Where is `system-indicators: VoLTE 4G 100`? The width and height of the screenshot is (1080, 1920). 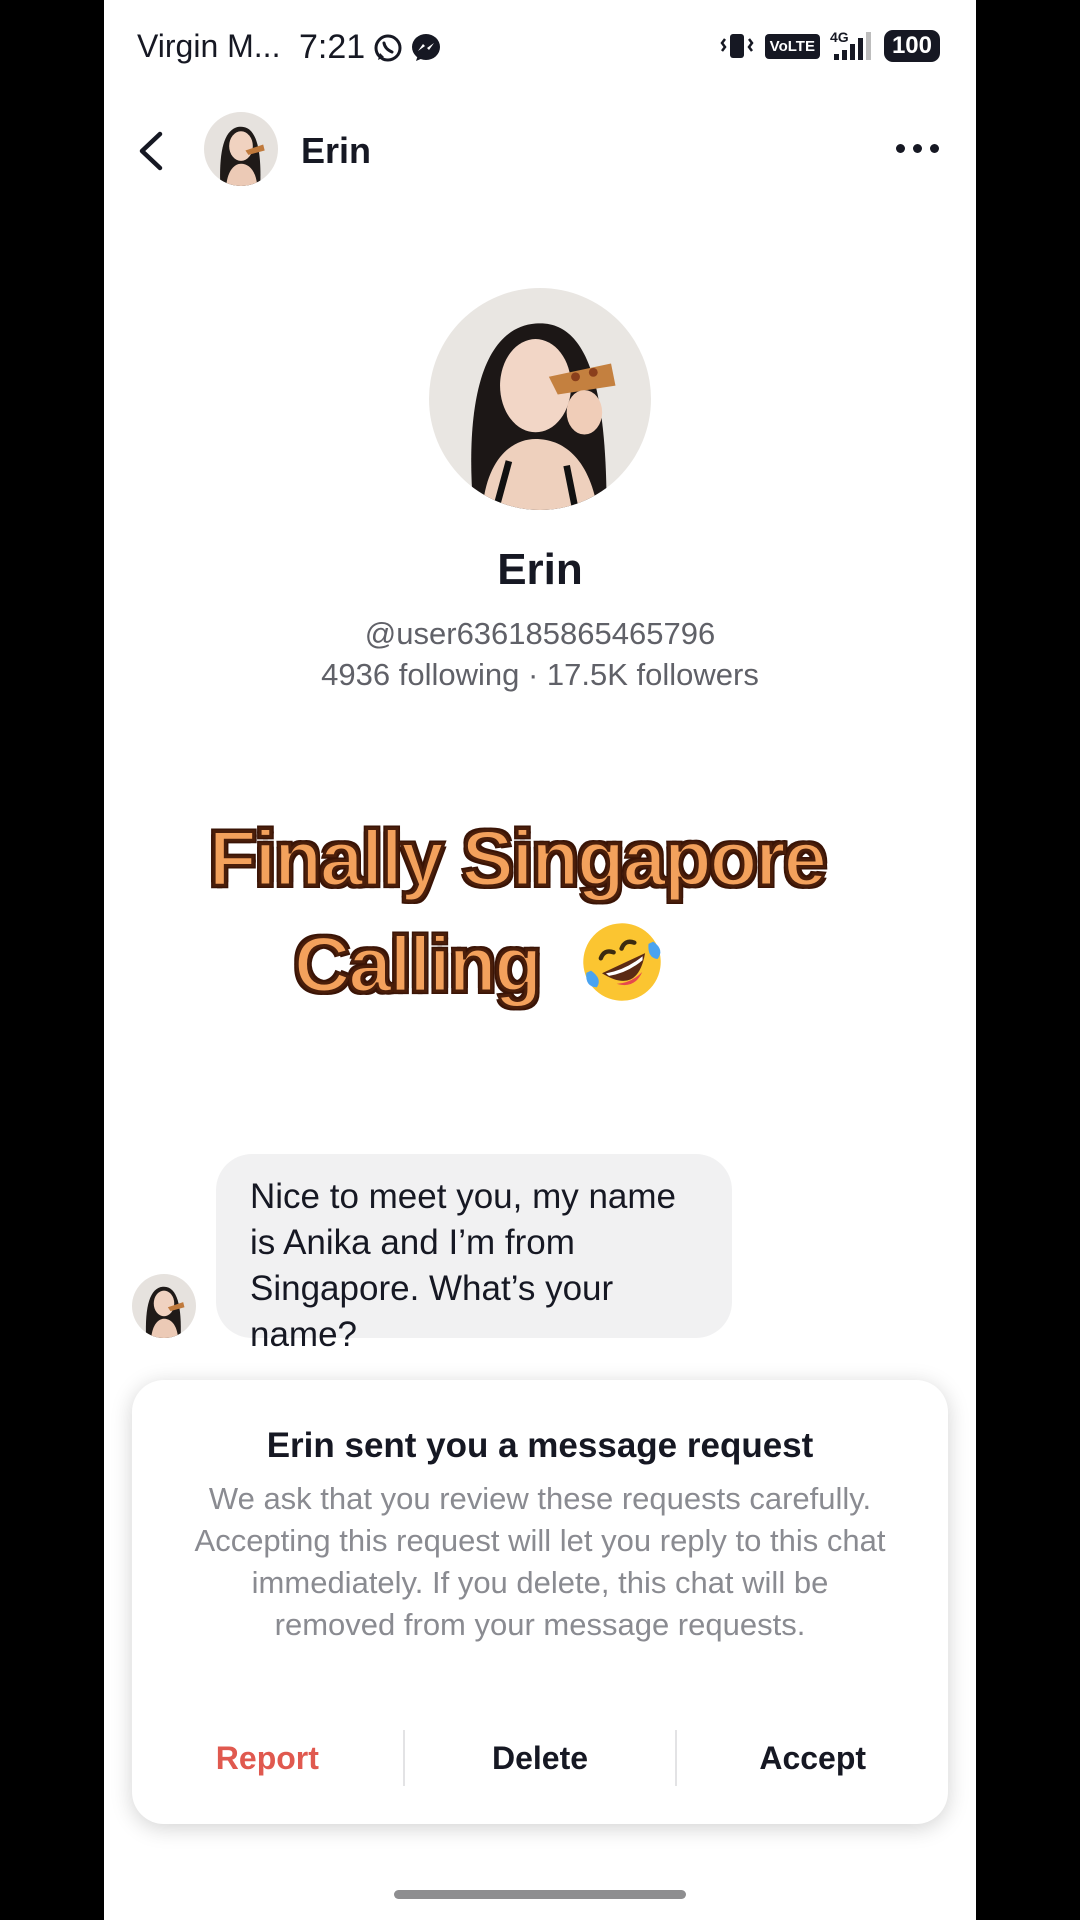 system-indicators: VoLTE 4G 100 is located at coordinates (829, 46).